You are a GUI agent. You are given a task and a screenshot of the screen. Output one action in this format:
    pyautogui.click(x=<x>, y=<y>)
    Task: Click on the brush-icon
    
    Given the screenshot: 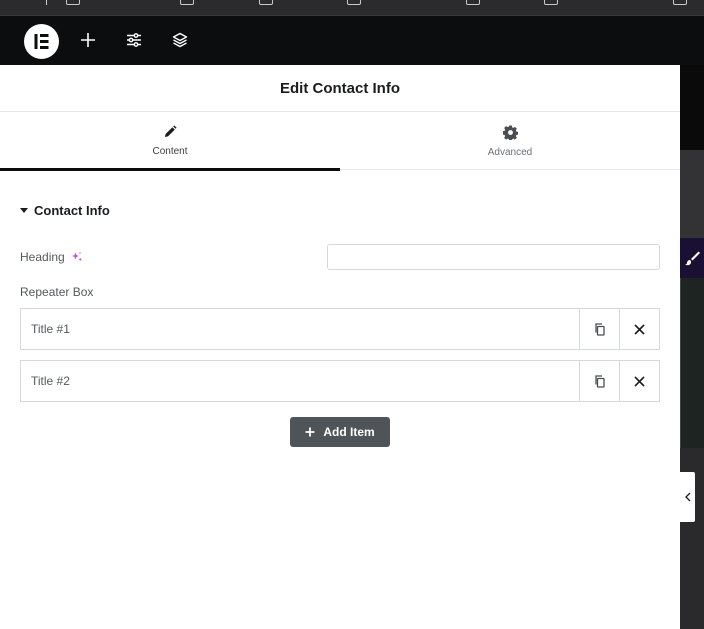 What is the action you would take?
    pyautogui.click(x=692, y=258)
    